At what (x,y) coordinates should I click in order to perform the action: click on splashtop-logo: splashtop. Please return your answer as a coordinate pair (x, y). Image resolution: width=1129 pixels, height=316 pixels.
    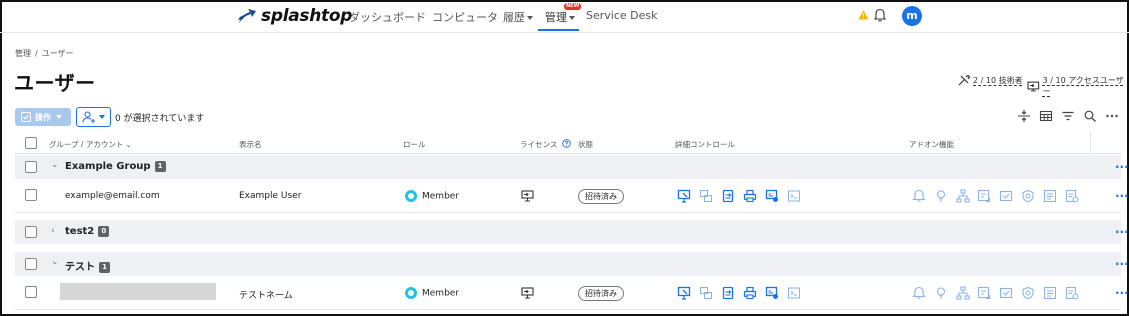
    Looking at the image, I should click on (294, 16).